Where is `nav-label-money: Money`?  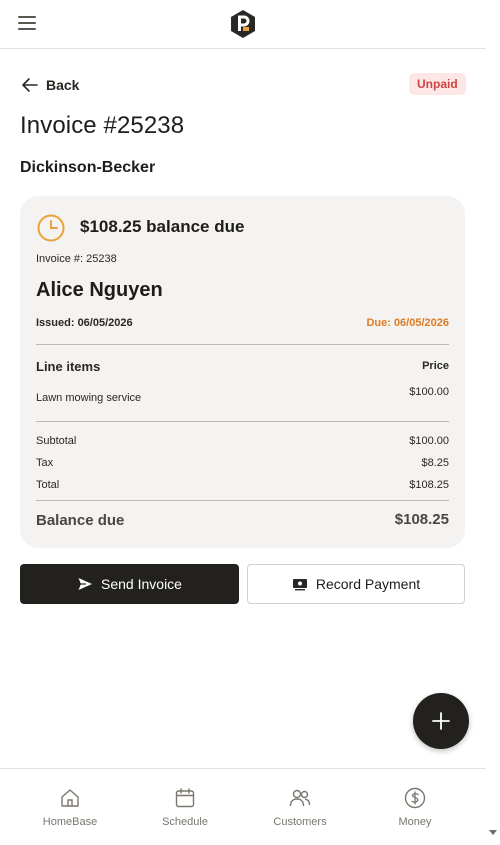
nav-label-money: Money is located at coordinates (415, 822).